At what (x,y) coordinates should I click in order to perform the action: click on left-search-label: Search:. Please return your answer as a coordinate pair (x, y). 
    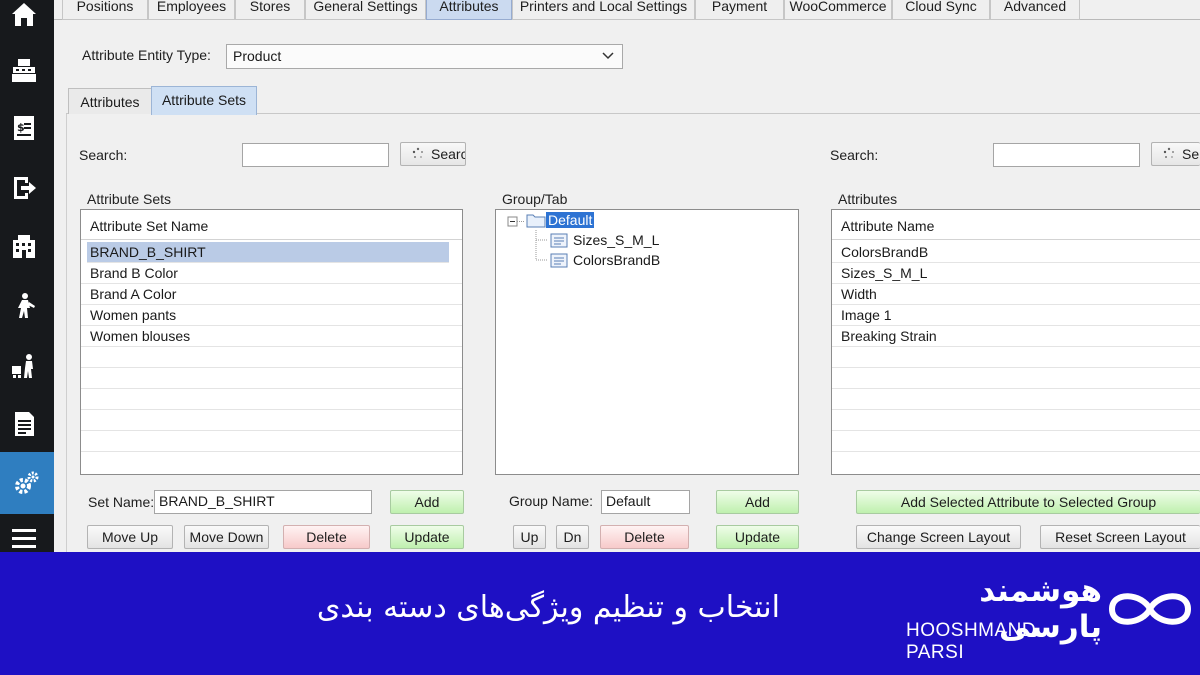
    Looking at the image, I should click on (103, 155).